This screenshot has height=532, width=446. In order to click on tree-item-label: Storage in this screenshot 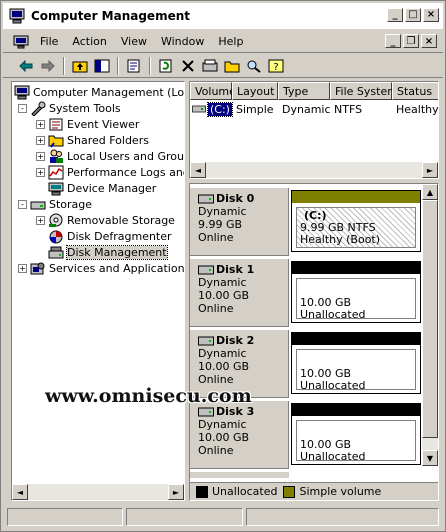, I will do `click(71, 204)`.